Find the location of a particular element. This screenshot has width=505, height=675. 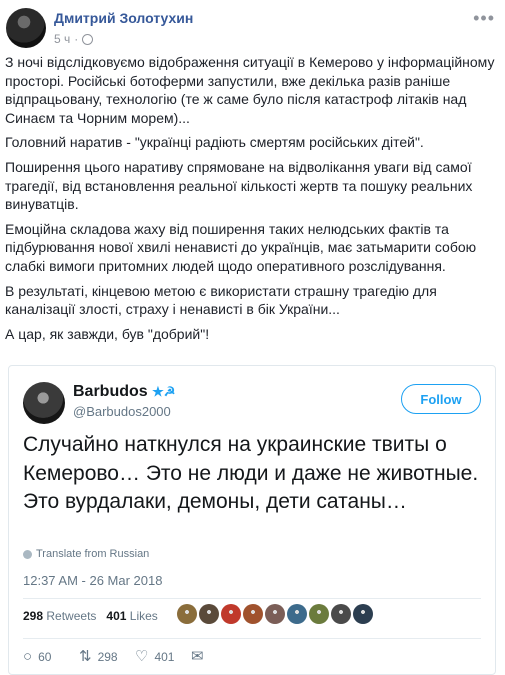

retweet-icon: ⇅ is located at coordinates (85, 656).